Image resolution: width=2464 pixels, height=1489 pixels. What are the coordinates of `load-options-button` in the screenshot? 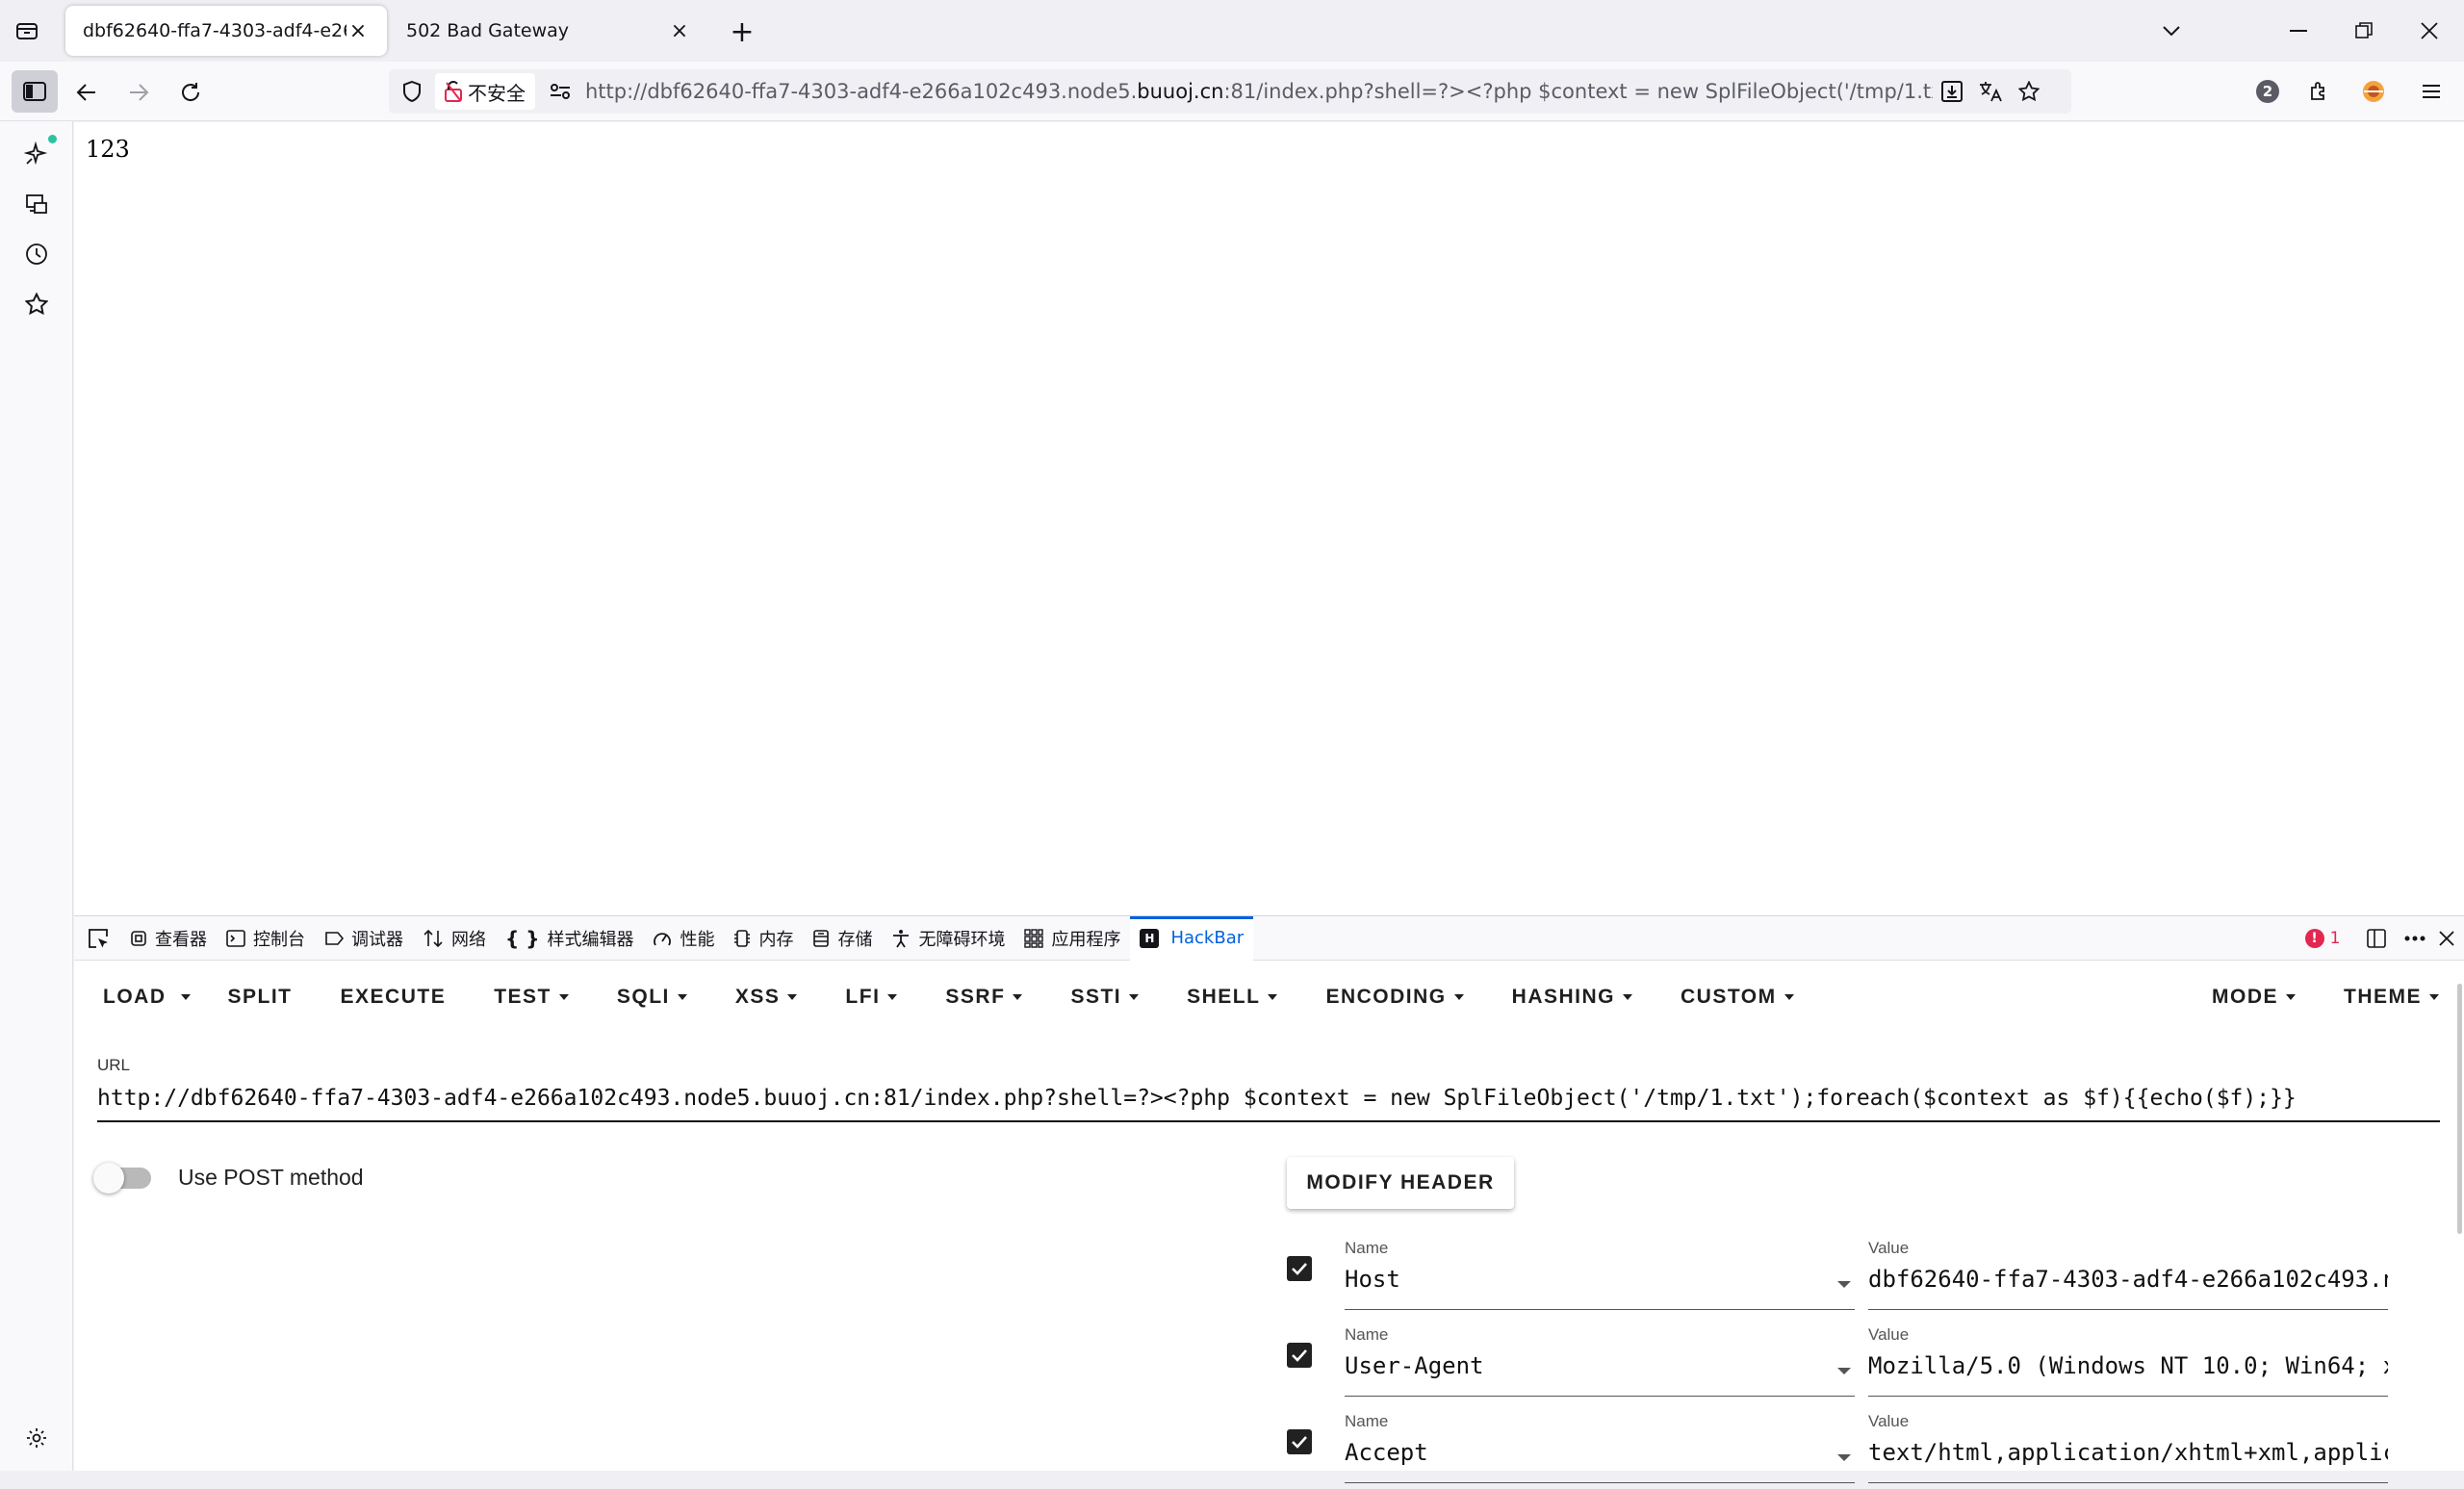 It's located at (185, 997).